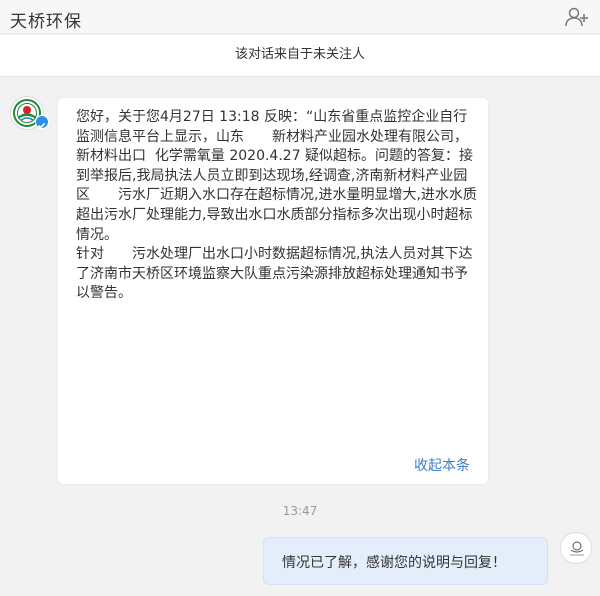 This screenshot has width=600, height=596. I want to click on notice-text: 该对话来自于未关注人, so click(299, 54).